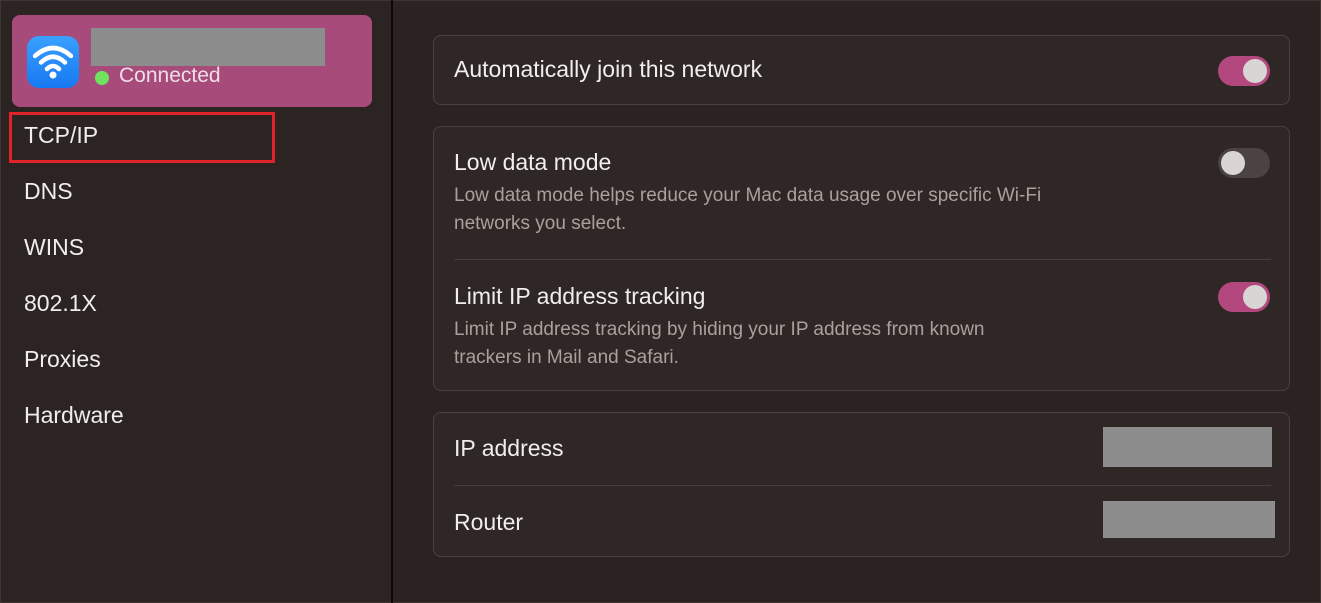 This screenshot has width=1321, height=603. I want to click on low-data-label: Low data mode, so click(533, 162).